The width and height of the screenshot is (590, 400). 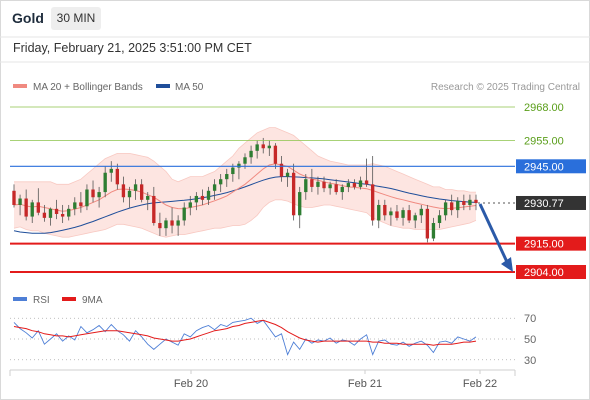 I want to click on rsi-panel: 70 50 30, so click(x=273, y=340).